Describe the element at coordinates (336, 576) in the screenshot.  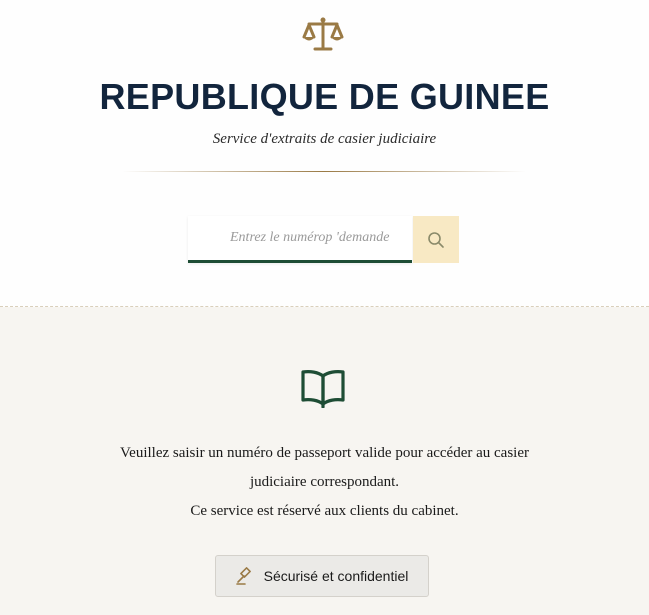
I see `security-badge-label: Sécurisé et confidentiel` at that location.